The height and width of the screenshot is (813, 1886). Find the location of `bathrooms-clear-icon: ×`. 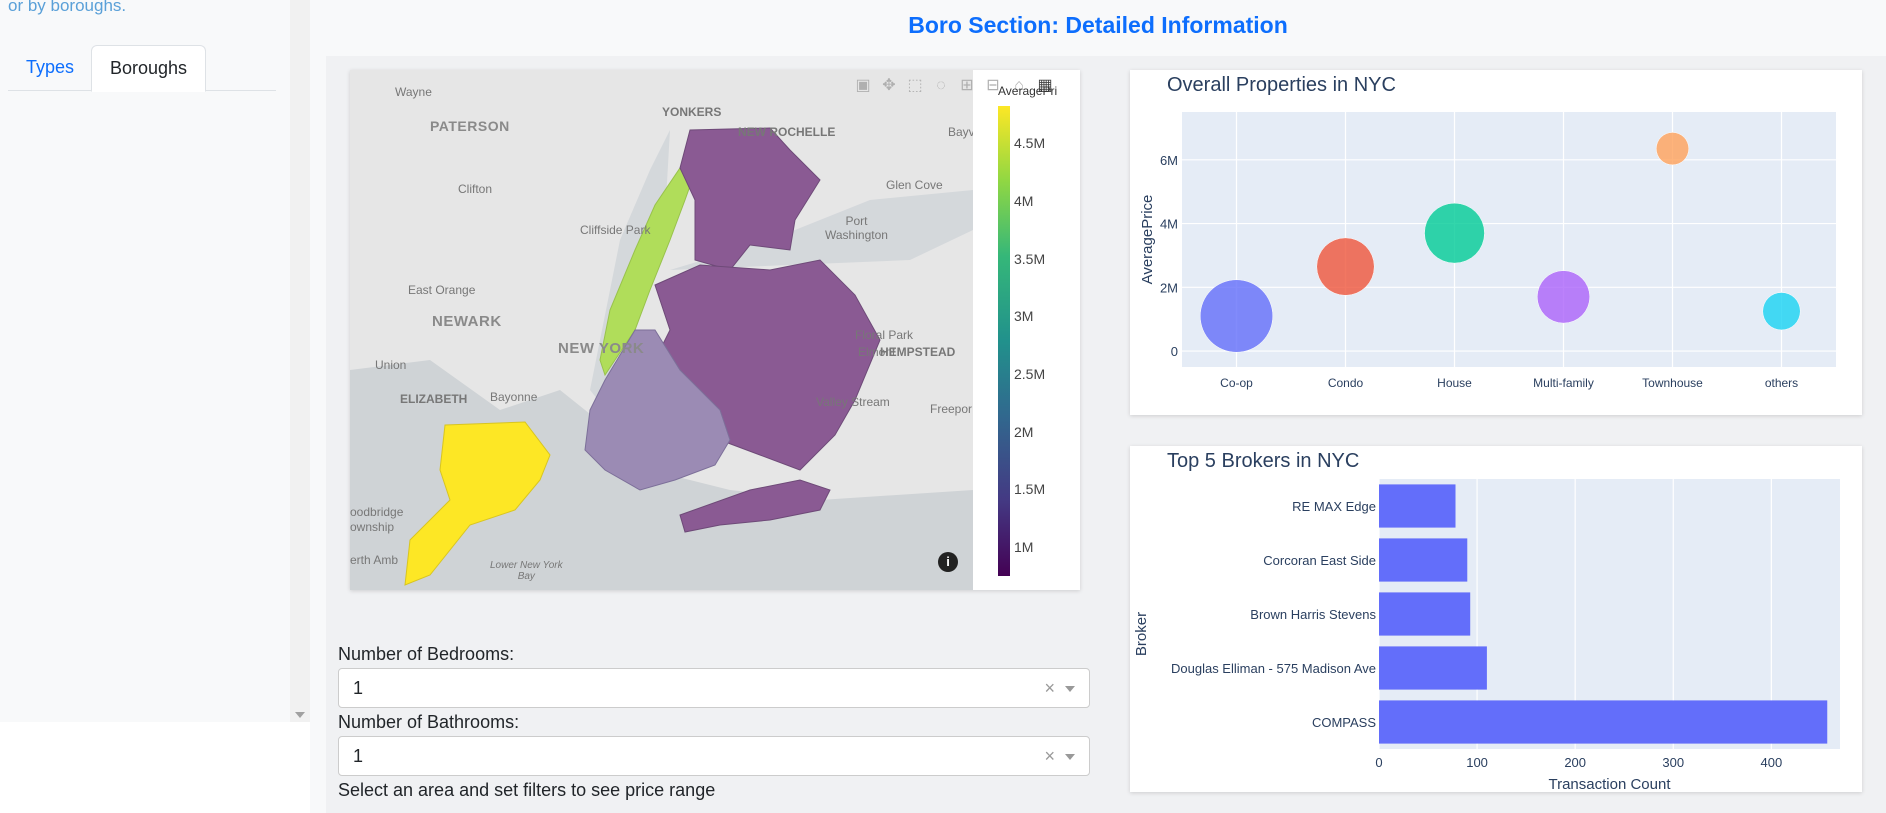

bathrooms-clear-icon: × is located at coordinates (1049, 756).